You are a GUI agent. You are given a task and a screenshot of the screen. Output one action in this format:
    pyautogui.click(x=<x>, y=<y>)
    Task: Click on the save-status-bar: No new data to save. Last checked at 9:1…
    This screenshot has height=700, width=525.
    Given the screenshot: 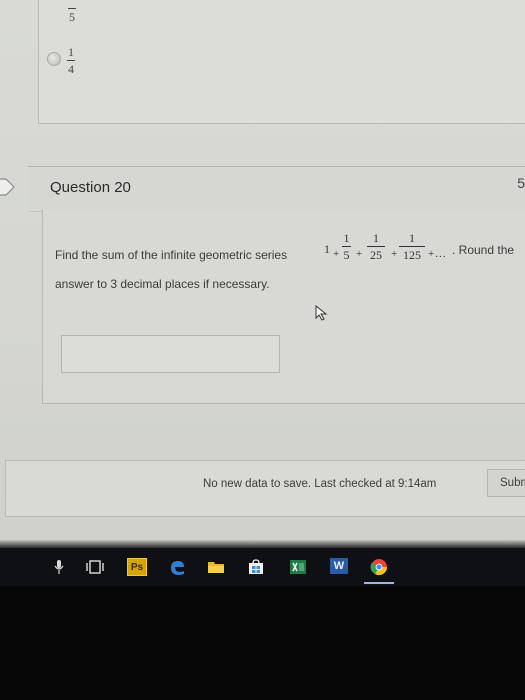 What is the action you would take?
    pyautogui.click(x=265, y=488)
    